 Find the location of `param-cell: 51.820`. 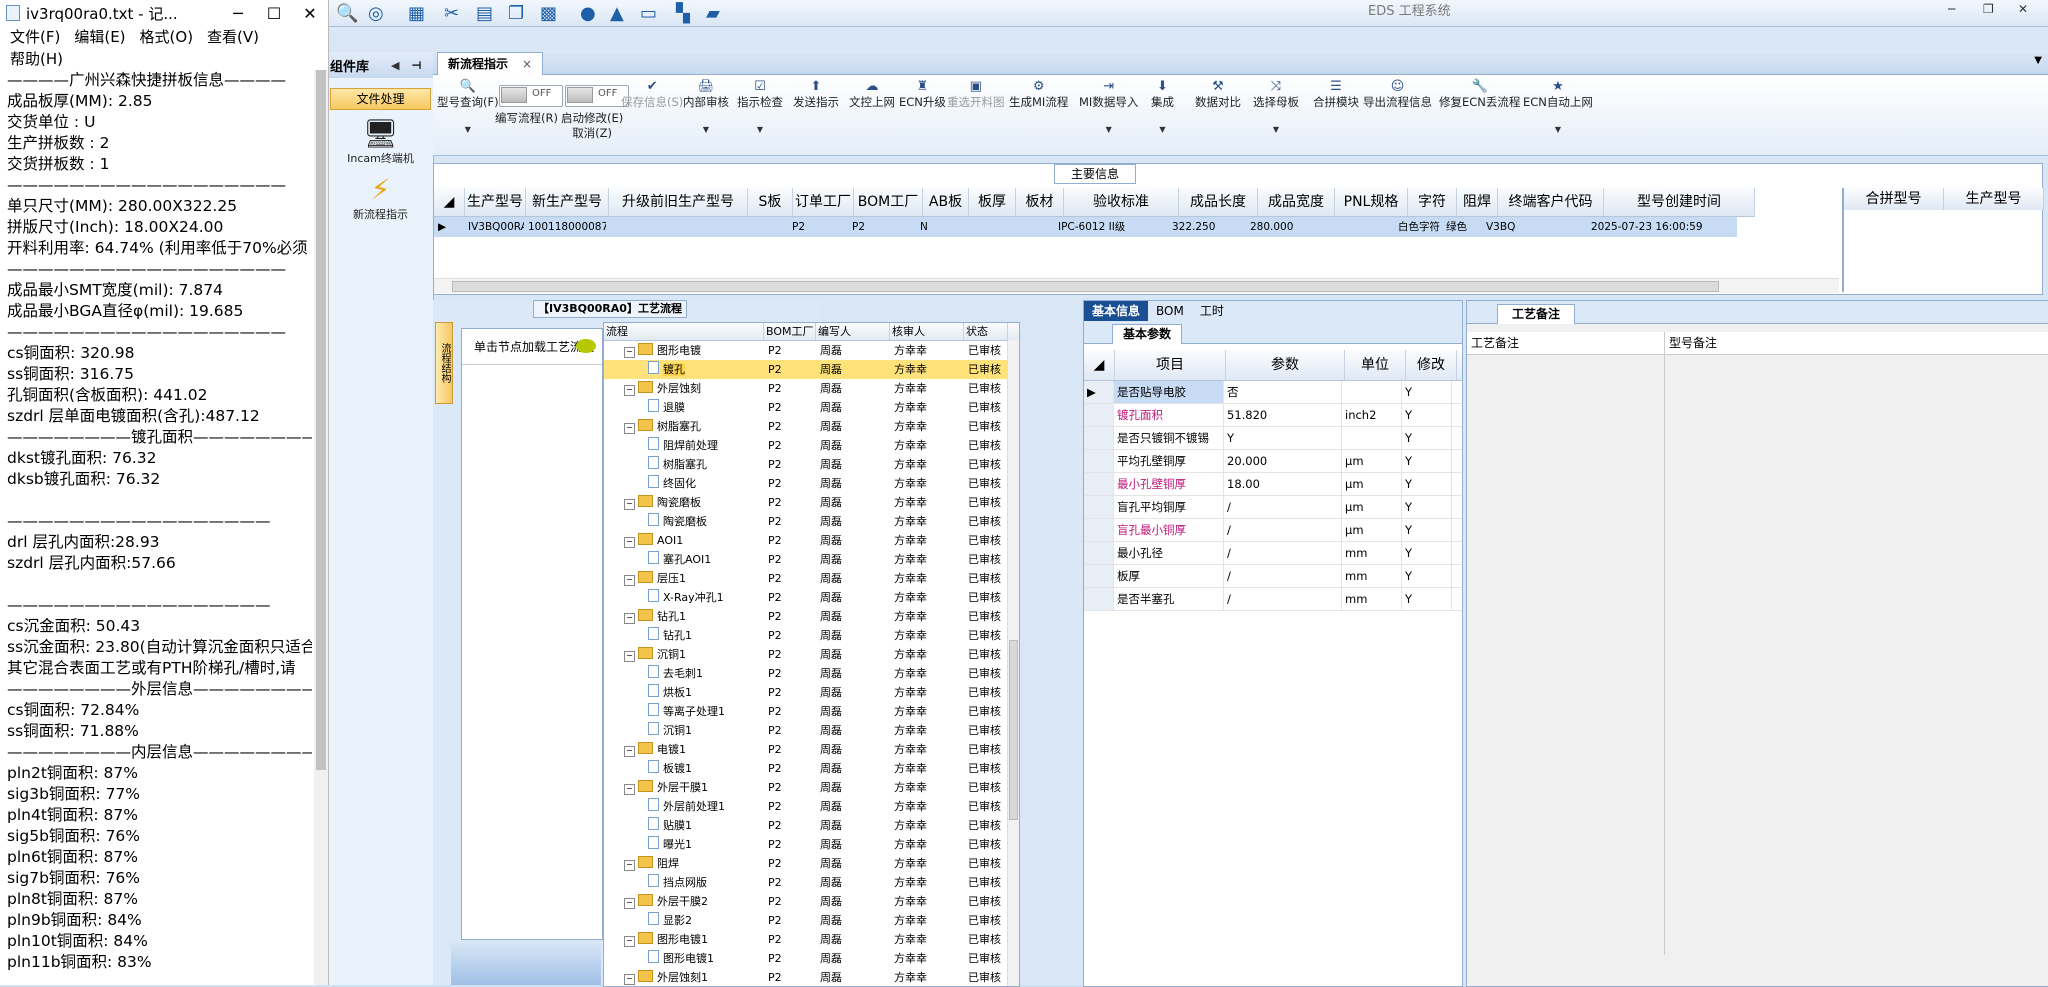

param-cell: 51.820 is located at coordinates (1283, 415).